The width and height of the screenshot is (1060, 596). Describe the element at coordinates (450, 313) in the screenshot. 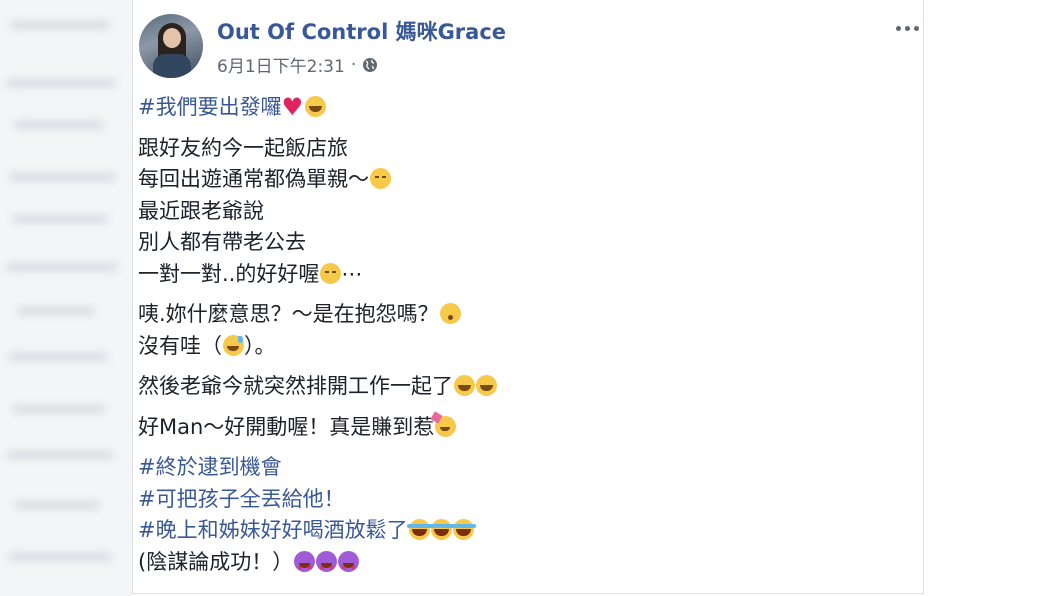

I see `worried-emoji-icon` at that location.